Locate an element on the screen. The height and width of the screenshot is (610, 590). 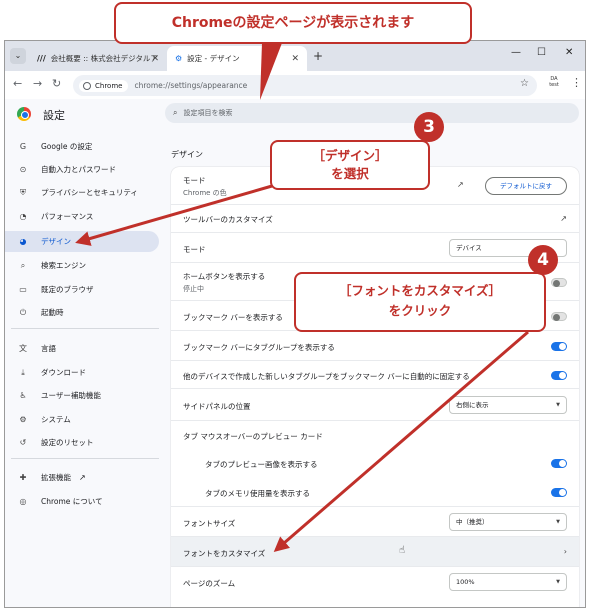
theme-label: モード Chrome の色 is located at coordinates (205, 186).